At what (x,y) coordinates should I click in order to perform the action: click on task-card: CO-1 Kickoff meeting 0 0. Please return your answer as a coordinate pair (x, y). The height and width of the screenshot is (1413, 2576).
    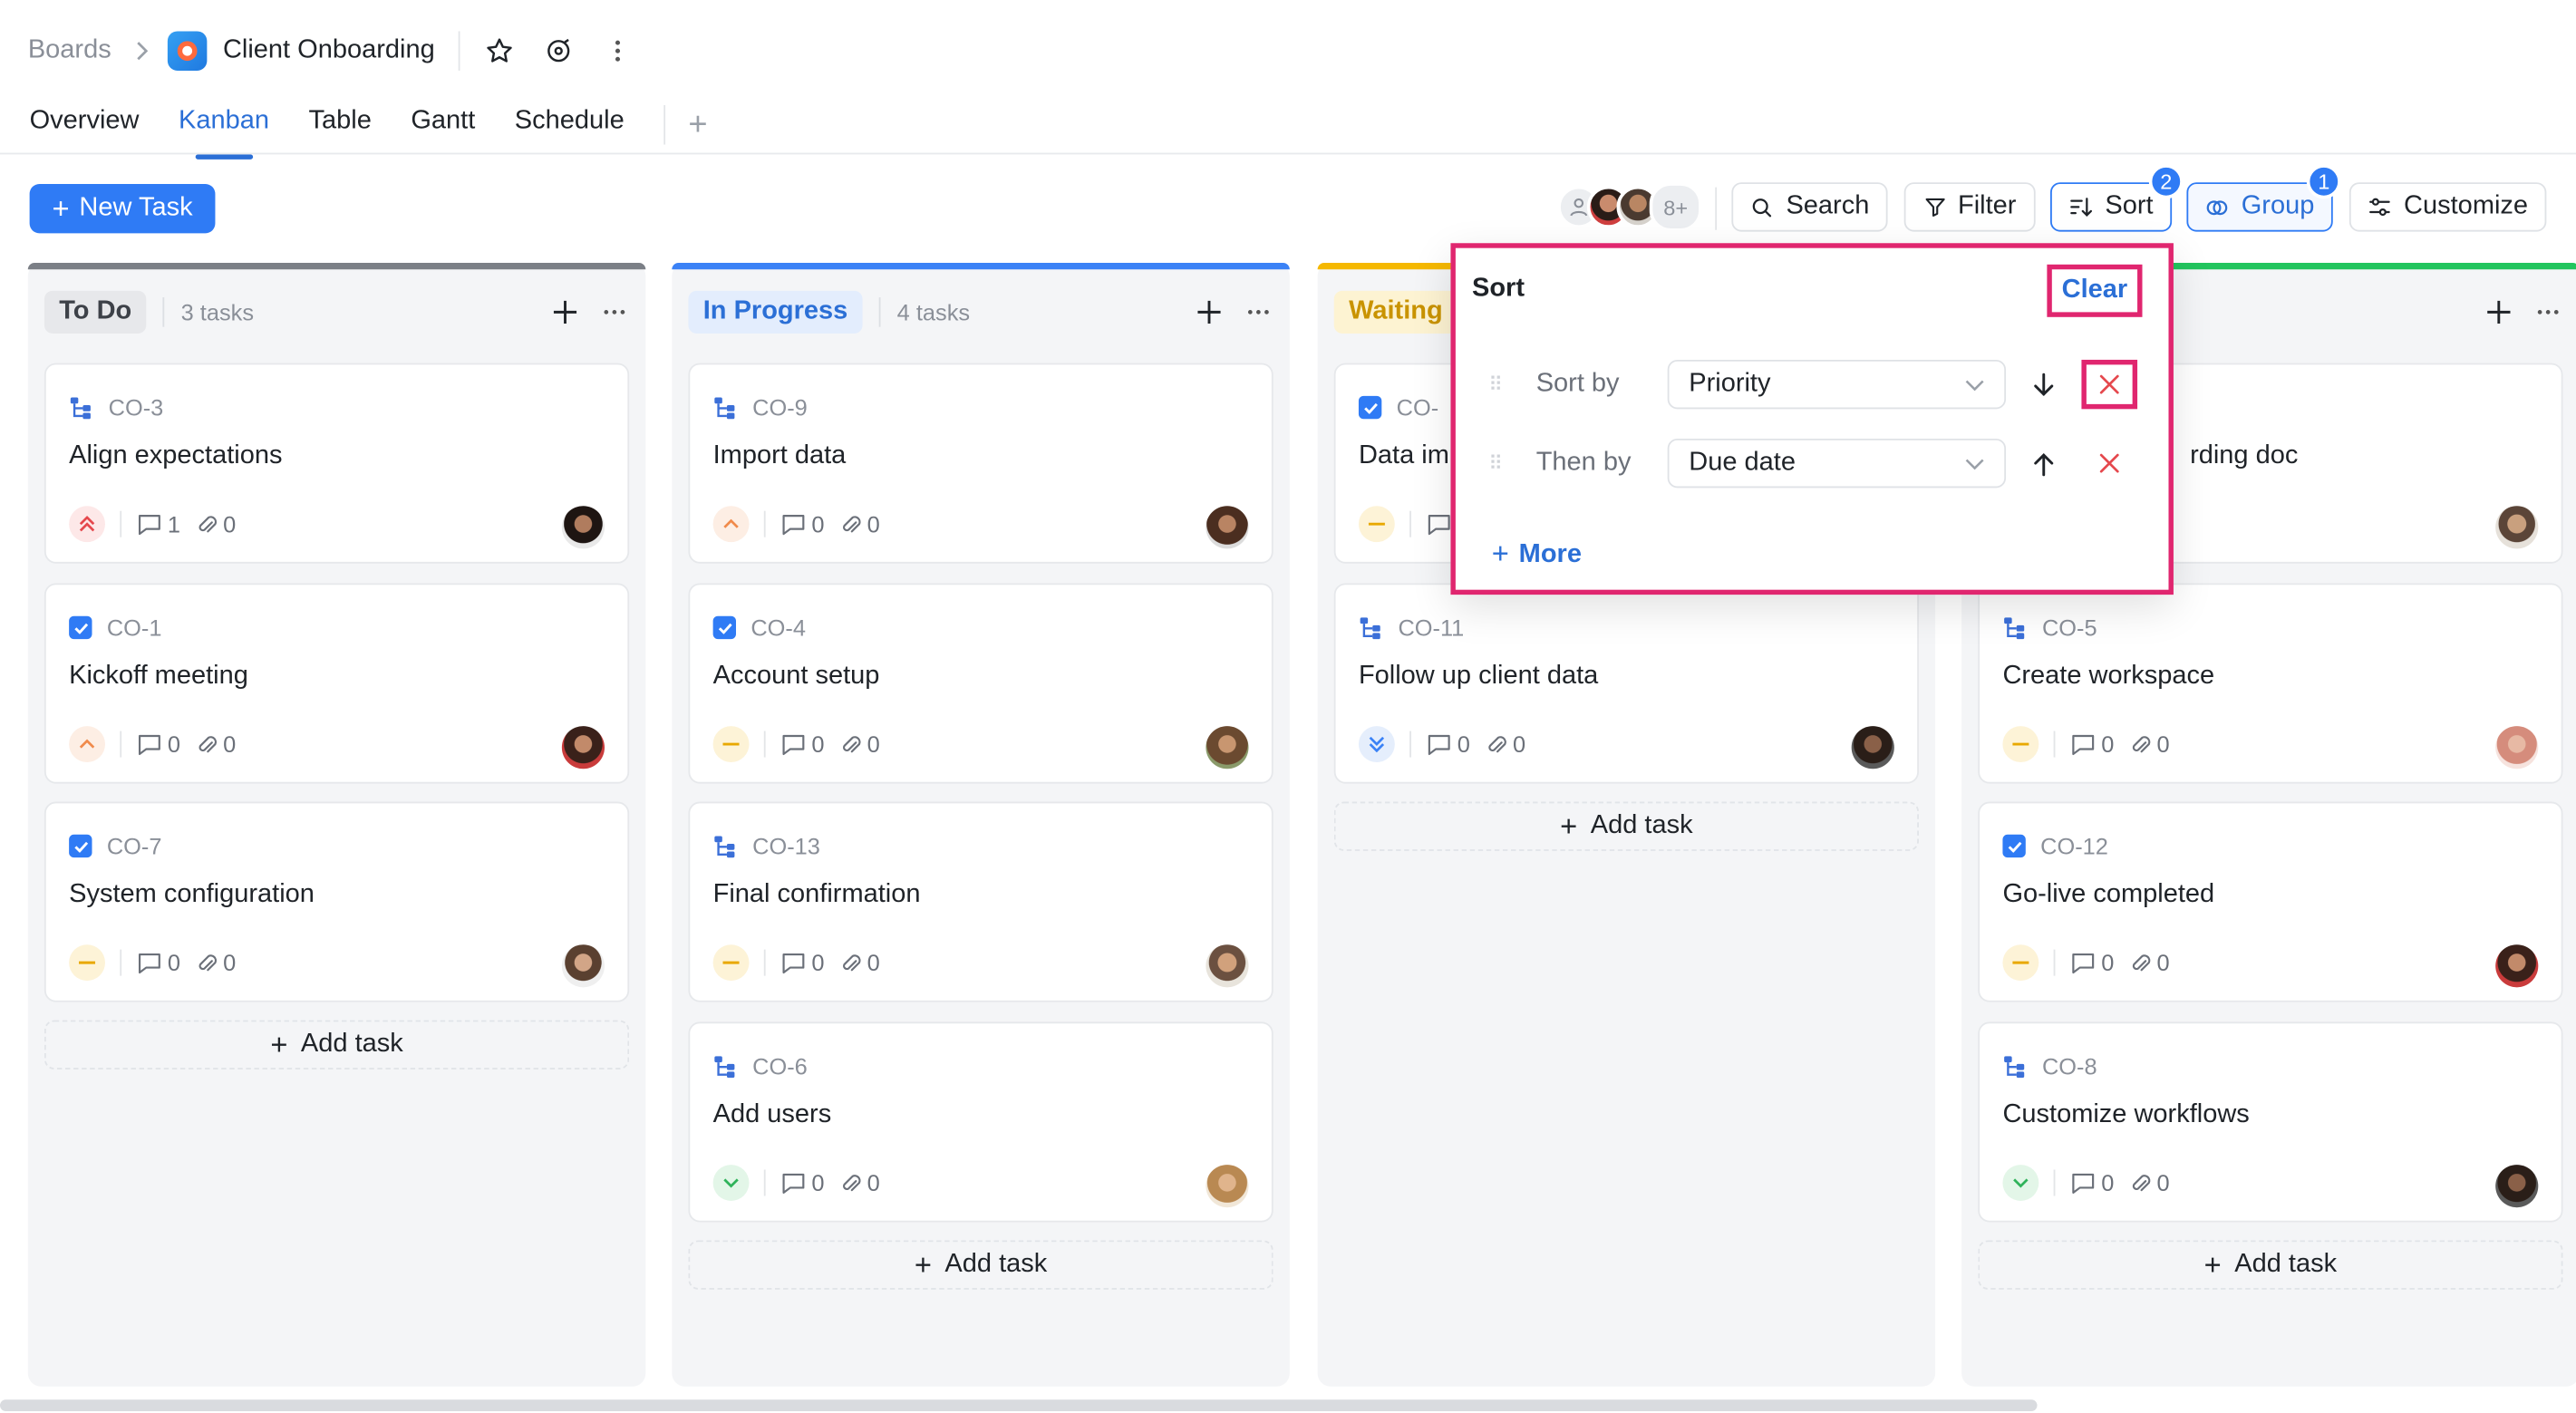
    Looking at the image, I should click on (337, 683).